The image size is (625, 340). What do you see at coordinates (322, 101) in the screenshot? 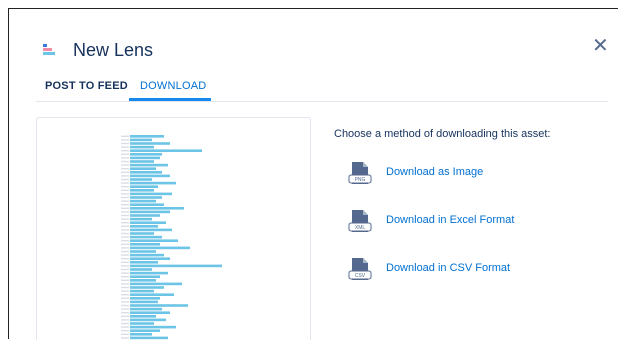
I see `tab-divider` at bounding box center [322, 101].